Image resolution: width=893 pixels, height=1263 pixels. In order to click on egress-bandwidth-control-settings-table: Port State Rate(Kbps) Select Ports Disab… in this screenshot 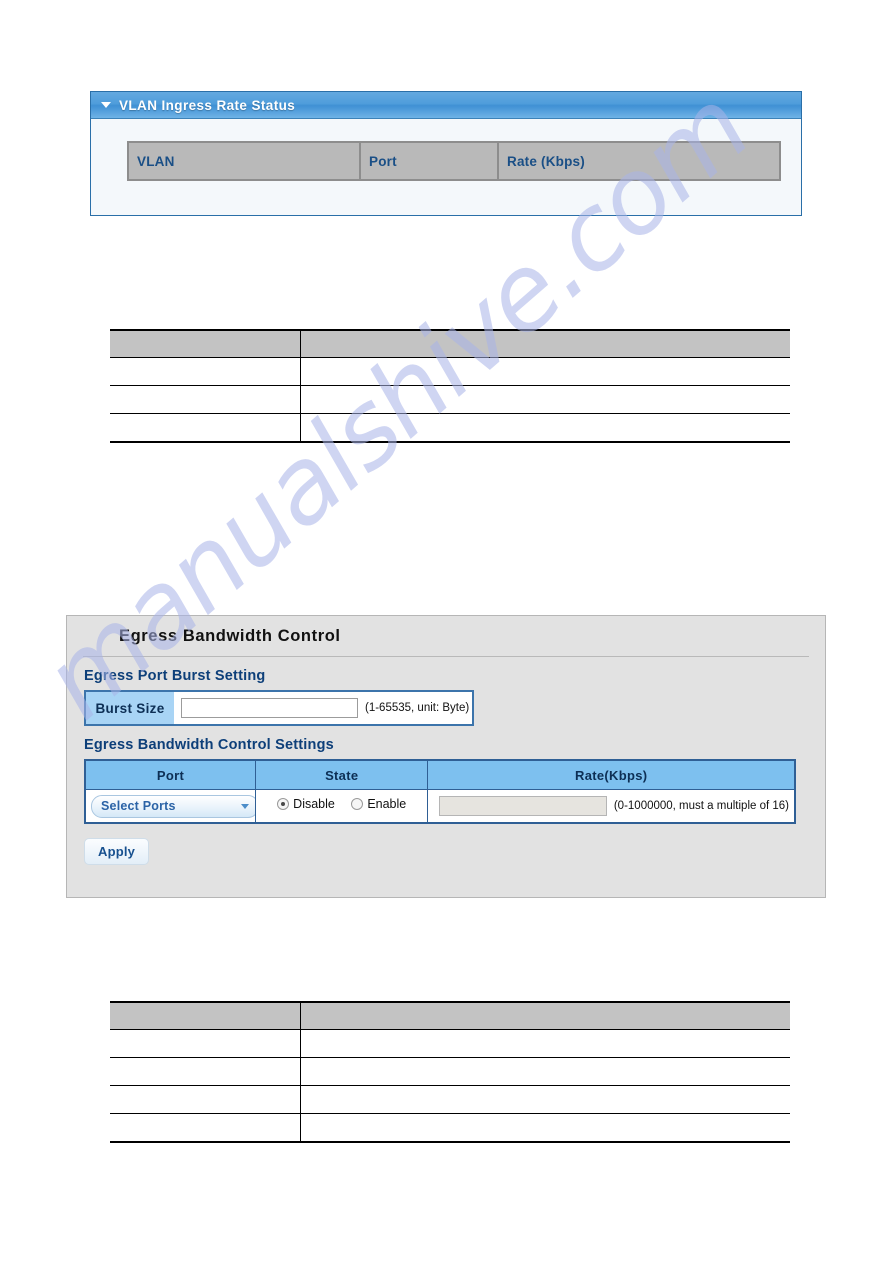, I will do `click(440, 791)`.